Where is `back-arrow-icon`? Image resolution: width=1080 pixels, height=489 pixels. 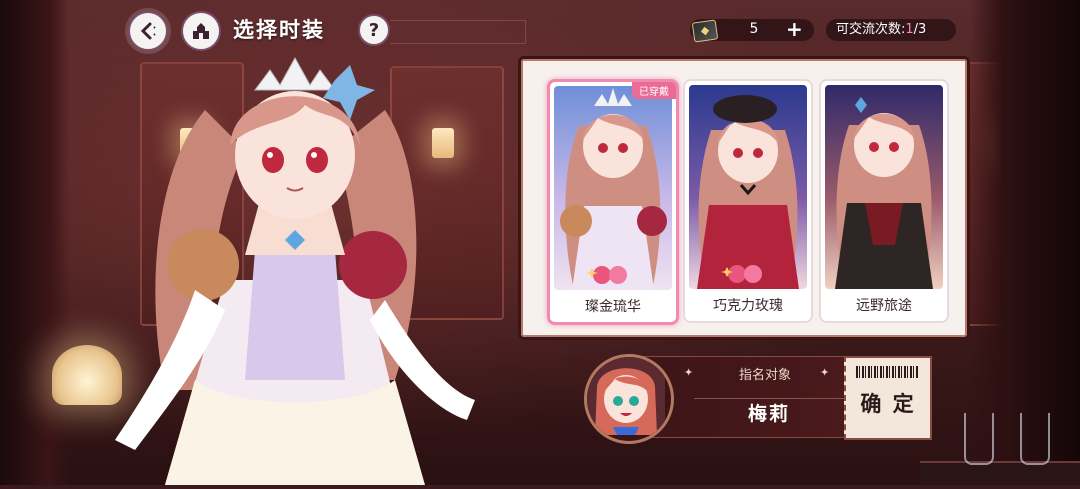
back-arrow-icon is located at coordinates (148, 31).